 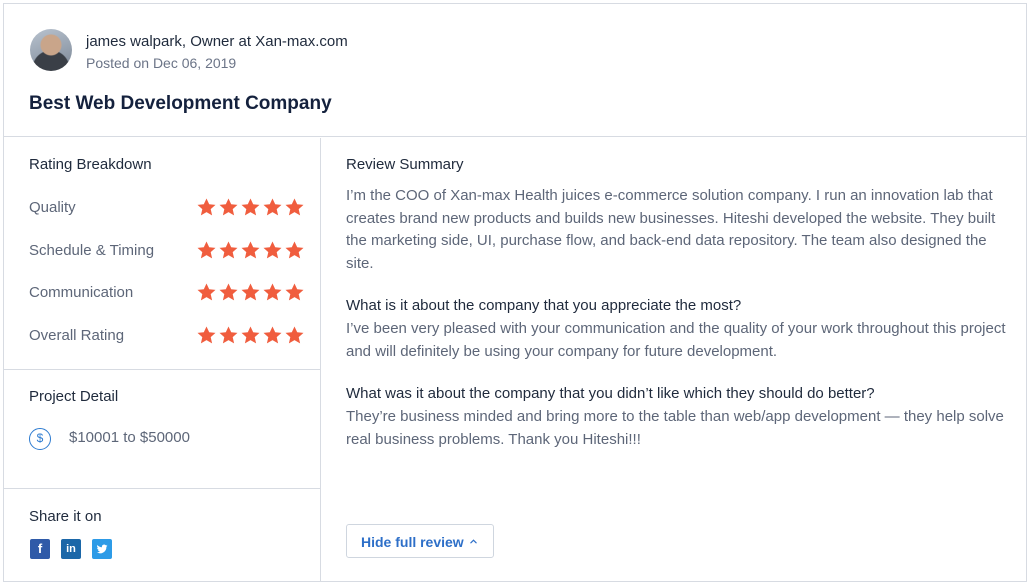 I want to click on project-detail-title: Project Detail, so click(x=74, y=396).